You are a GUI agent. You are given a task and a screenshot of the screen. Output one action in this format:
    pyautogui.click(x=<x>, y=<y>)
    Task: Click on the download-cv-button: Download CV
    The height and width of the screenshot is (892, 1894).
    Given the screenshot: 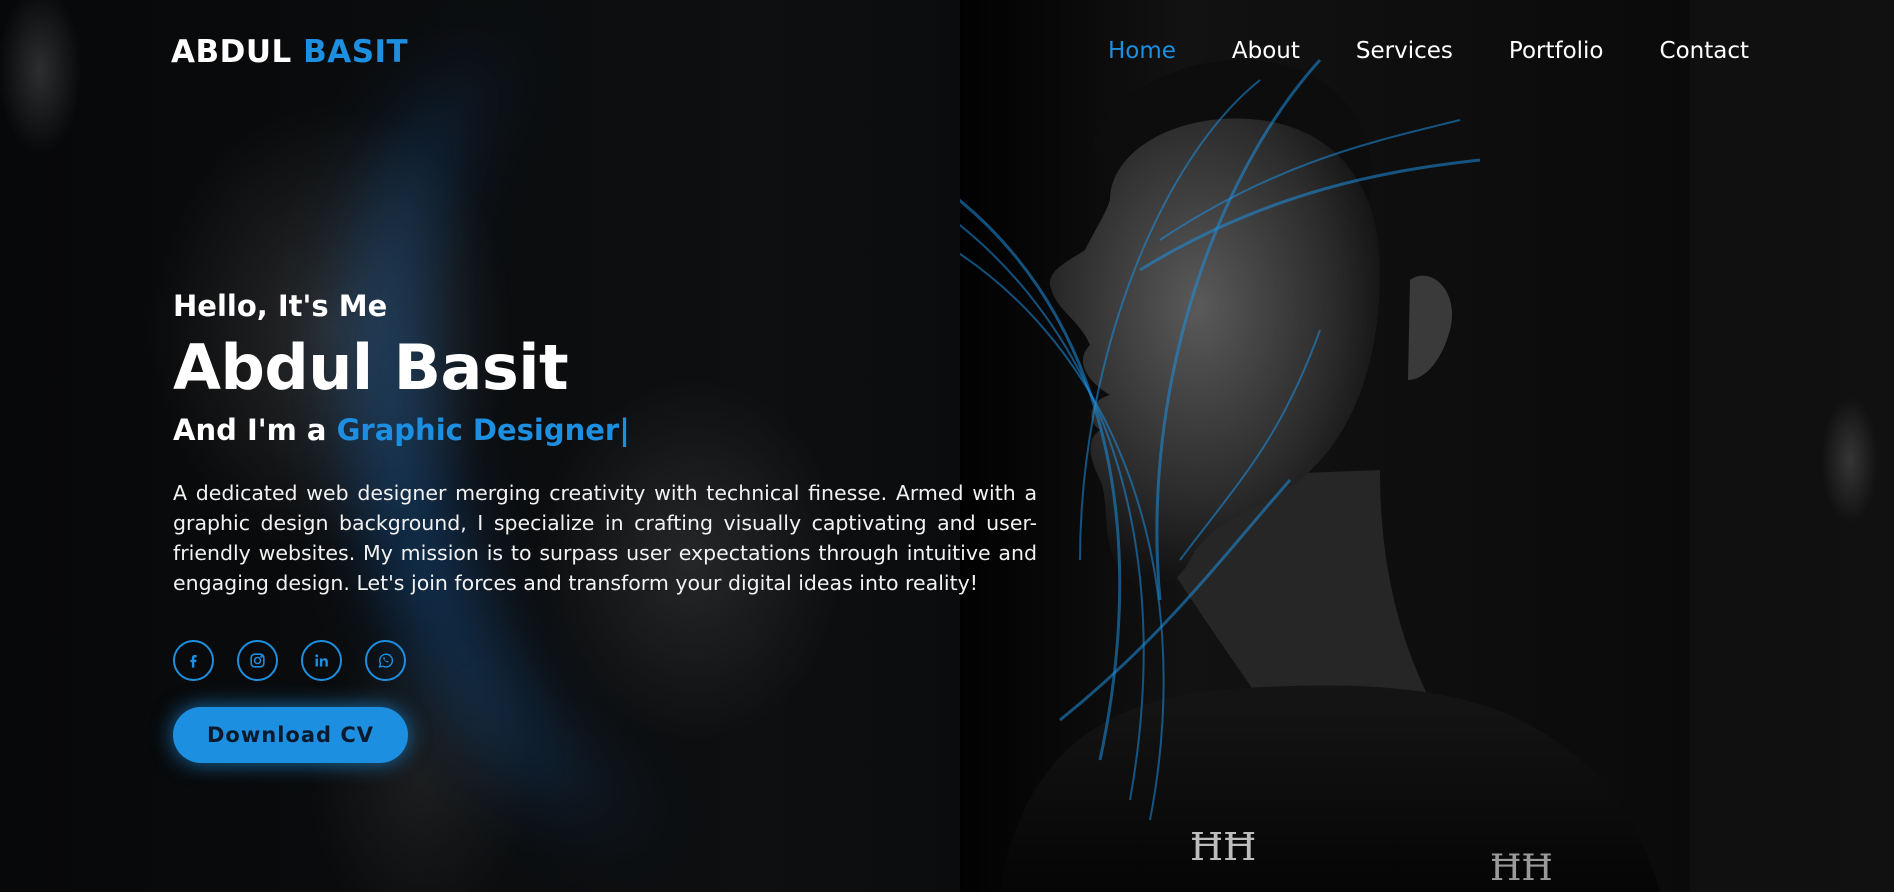 What is the action you would take?
    pyautogui.click(x=290, y=735)
    